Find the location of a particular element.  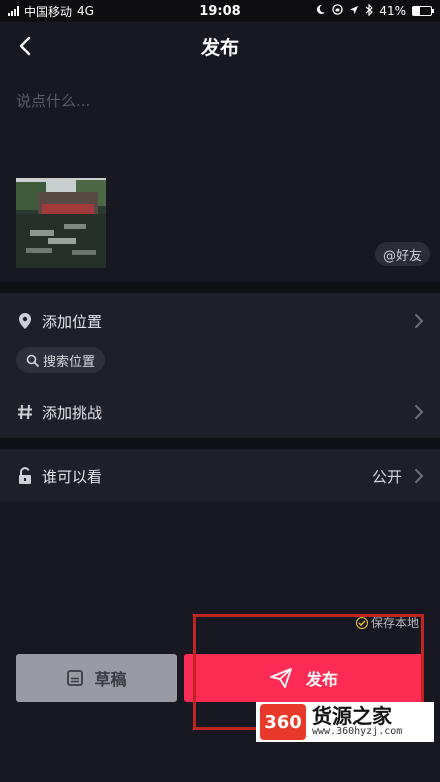

nav-bar: 发布 is located at coordinates (220, 46).